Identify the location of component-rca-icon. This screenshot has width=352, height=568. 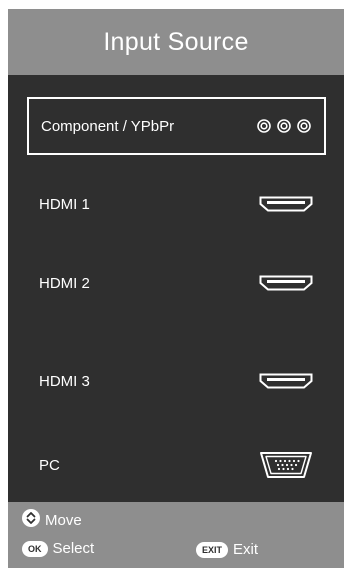
(284, 126).